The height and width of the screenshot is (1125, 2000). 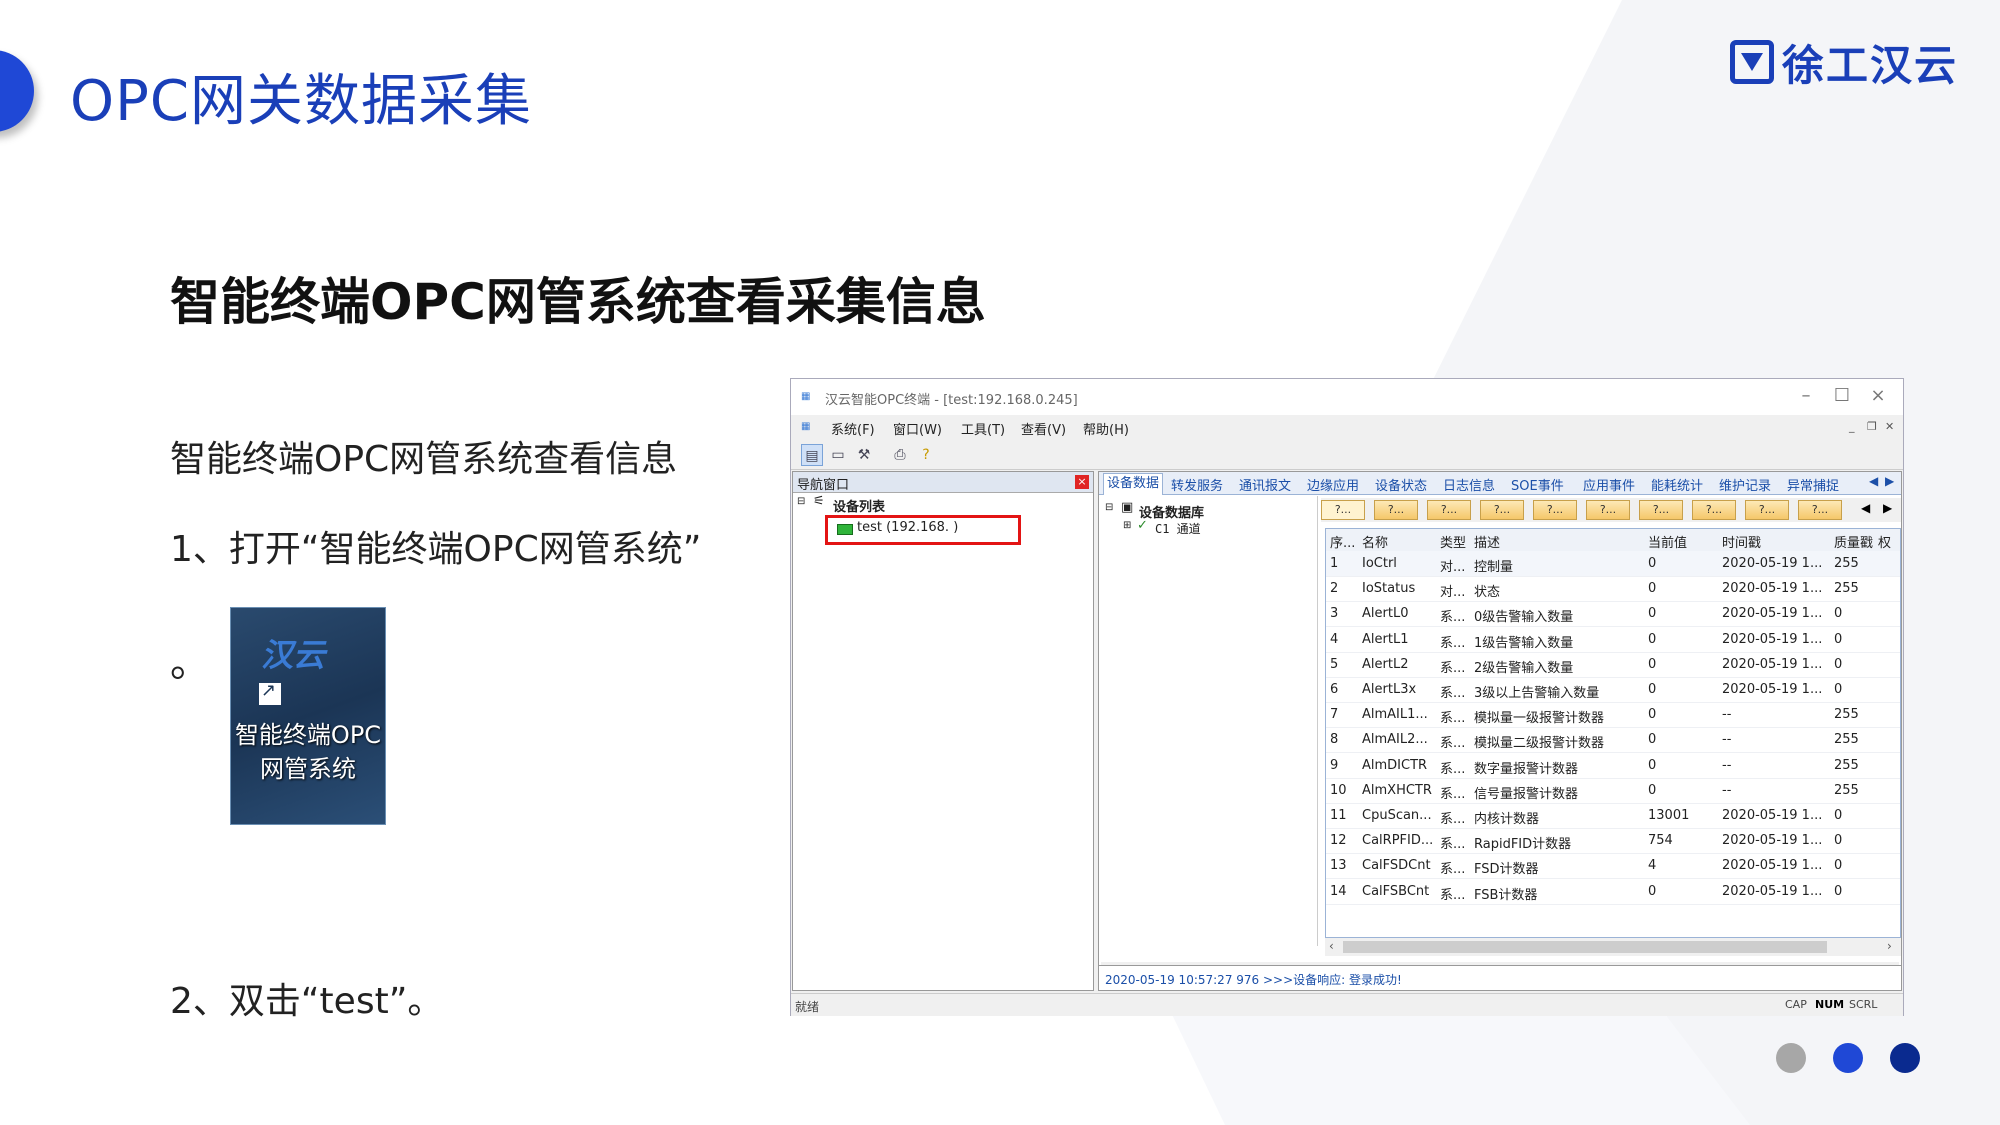 What do you see at coordinates (1109, 507) in the screenshot?
I see `db-collapse-icon: ⊟` at bounding box center [1109, 507].